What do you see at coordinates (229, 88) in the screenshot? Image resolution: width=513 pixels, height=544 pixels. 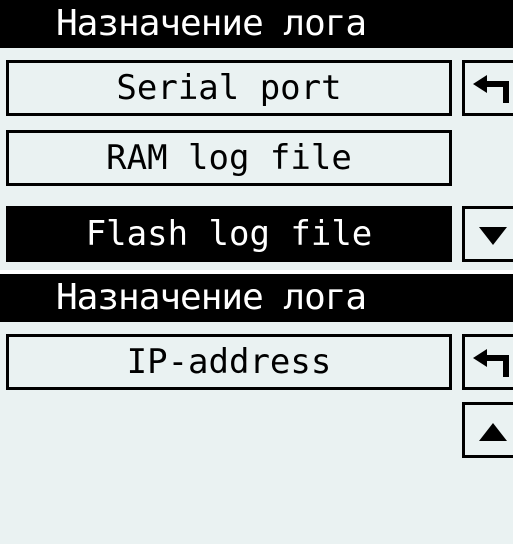 I see `menu-item-serial-port: Serial port` at bounding box center [229, 88].